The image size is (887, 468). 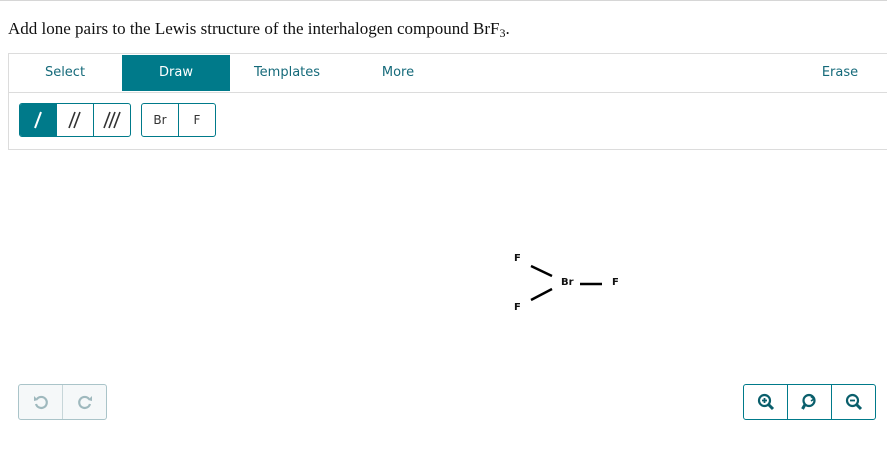 I want to click on single-bond-icon, so click(x=38, y=120).